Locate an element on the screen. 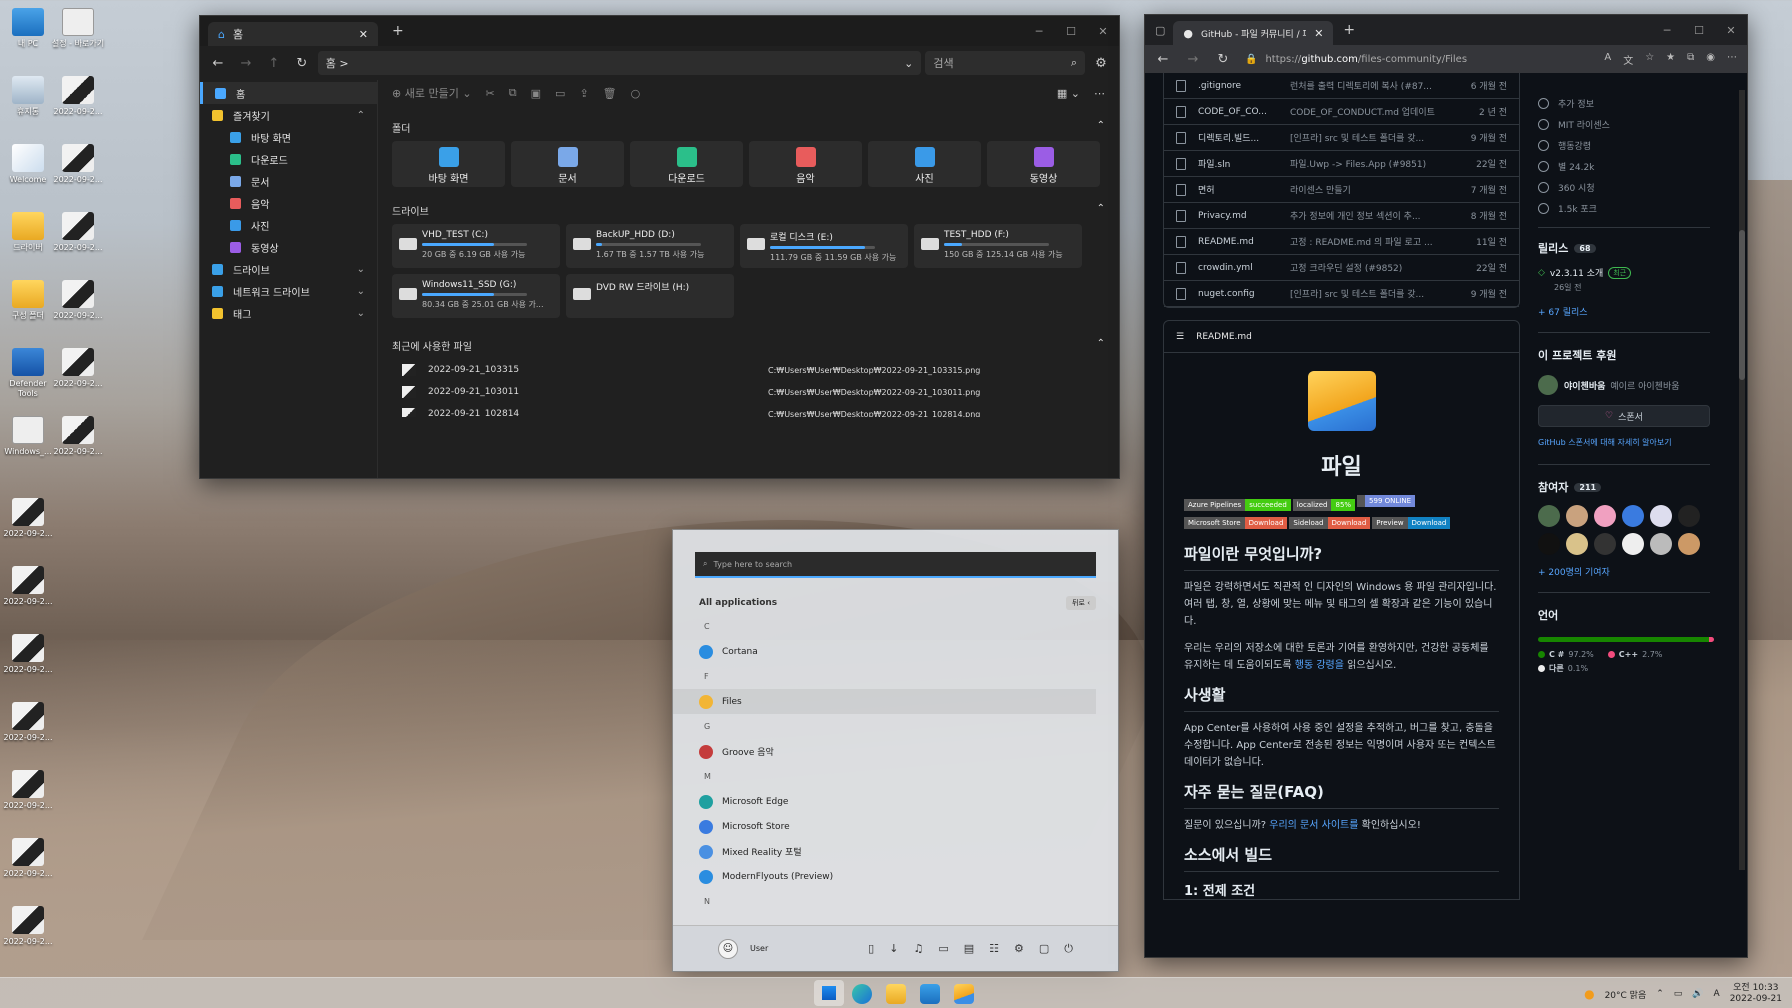  file-name: 면허 is located at coordinates (1244, 189).